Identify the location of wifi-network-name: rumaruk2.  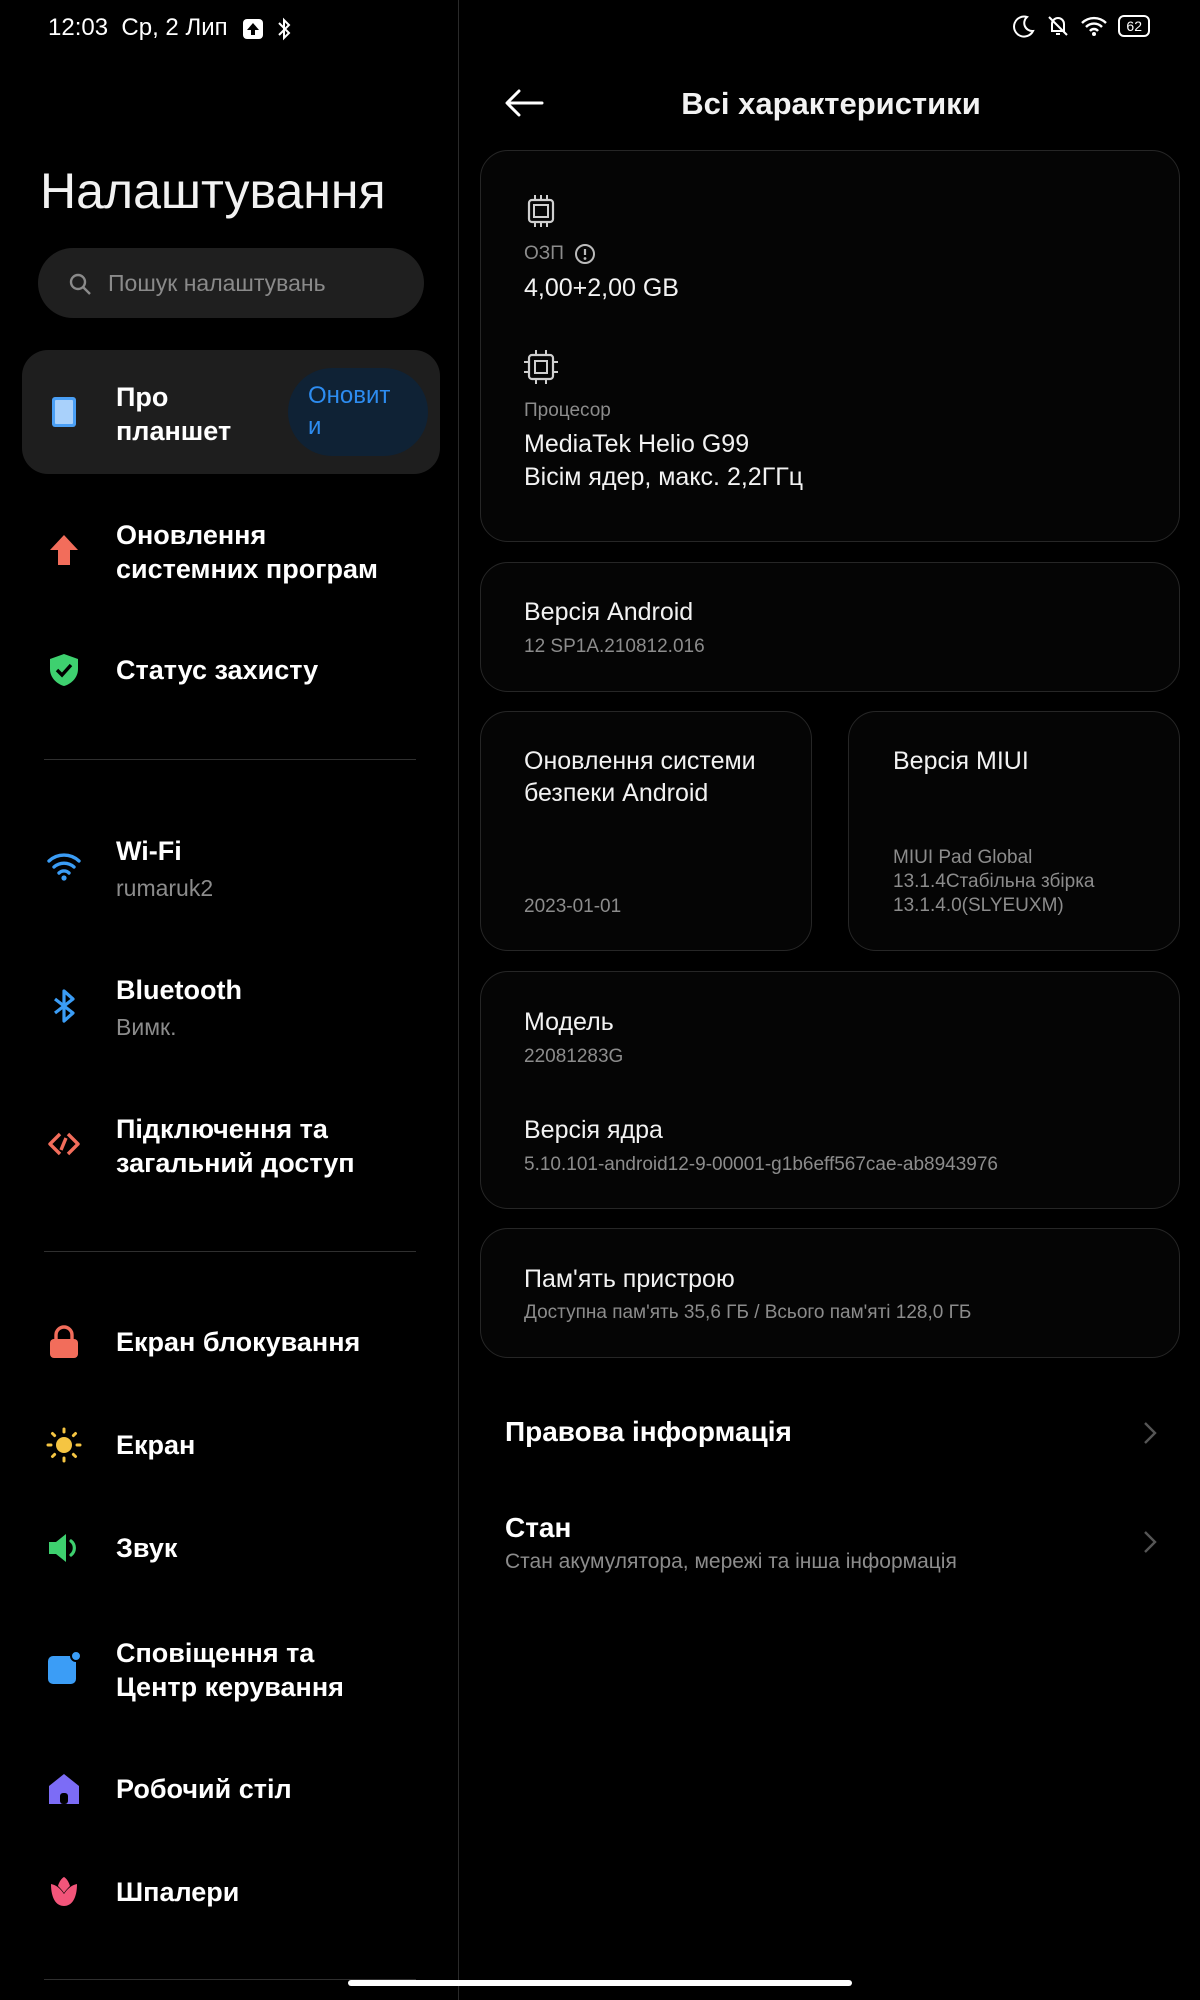
(165, 888).